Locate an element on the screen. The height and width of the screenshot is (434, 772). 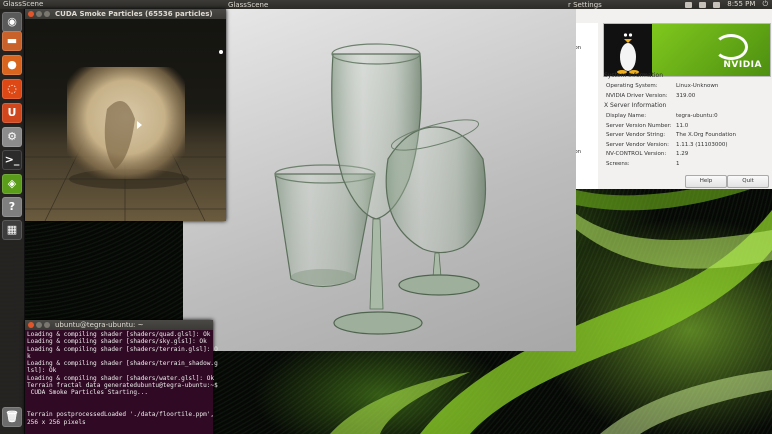
launcher-item: ? is located at coordinates (12, 207).